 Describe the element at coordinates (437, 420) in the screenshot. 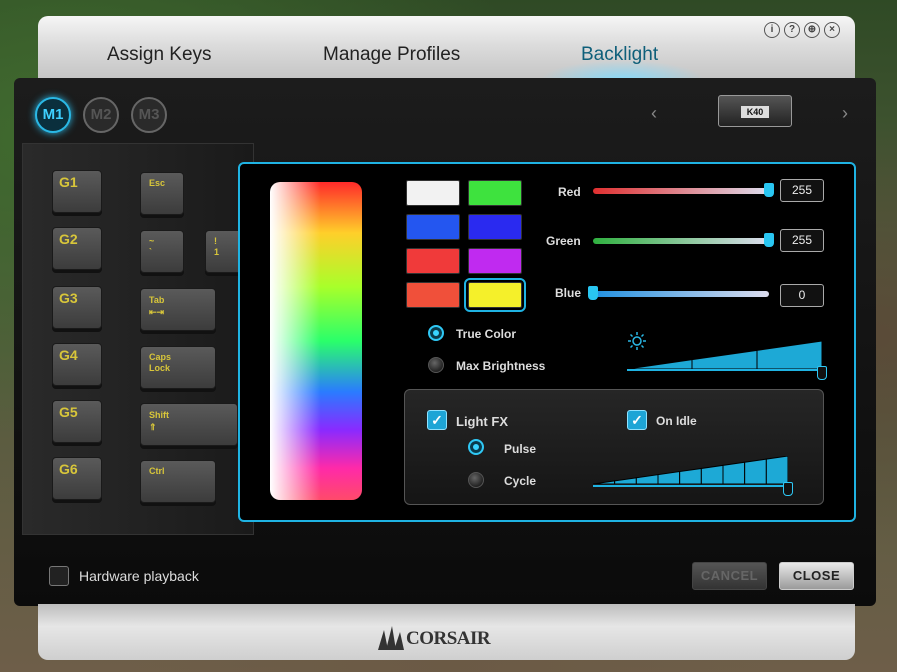

I see `light-fx-checkbox: ✓` at that location.